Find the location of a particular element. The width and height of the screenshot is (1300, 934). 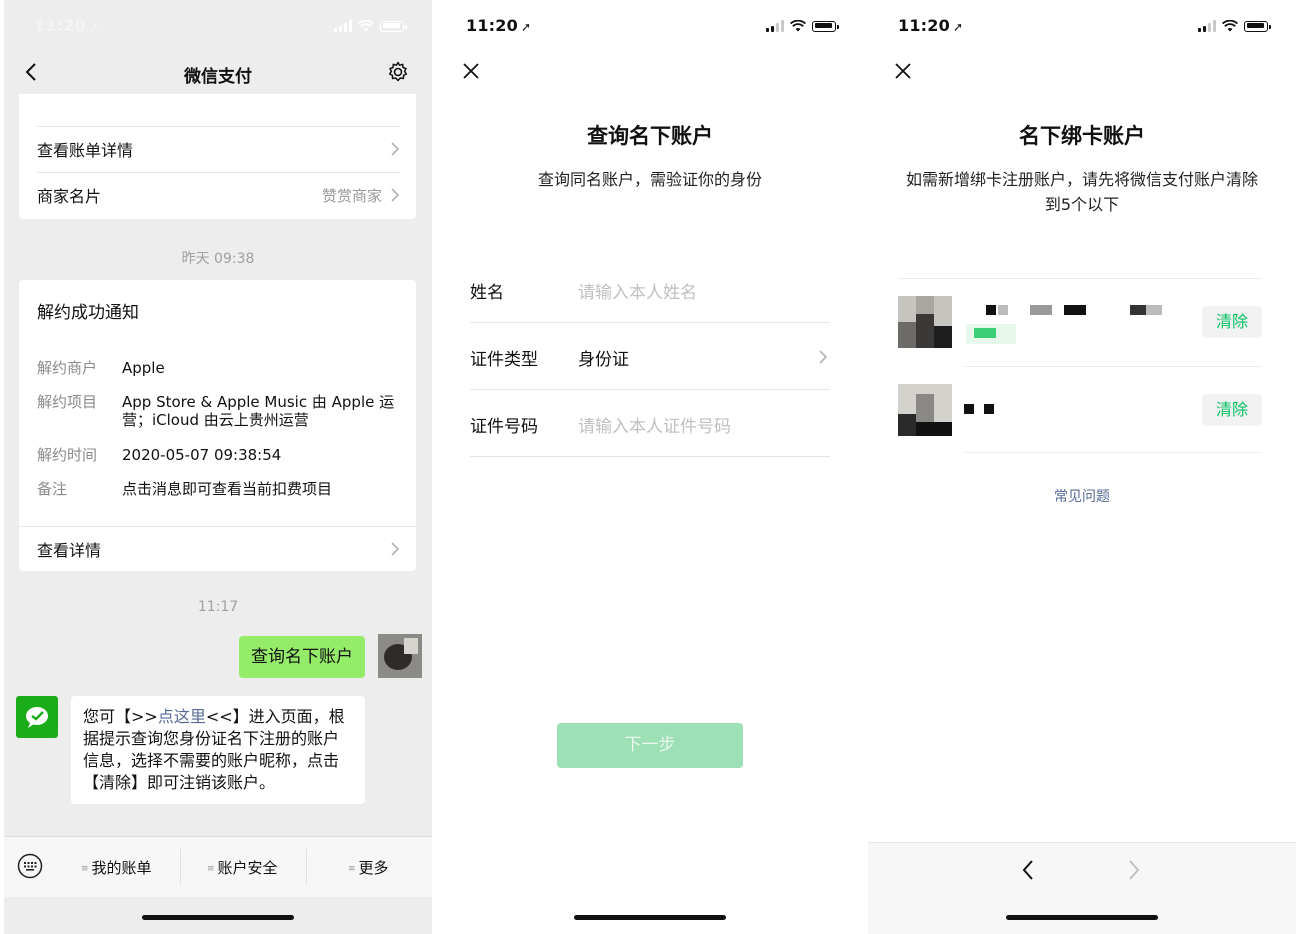

menu-my-bills: ≡ 我的账单 is located at coordinates (116, 867).